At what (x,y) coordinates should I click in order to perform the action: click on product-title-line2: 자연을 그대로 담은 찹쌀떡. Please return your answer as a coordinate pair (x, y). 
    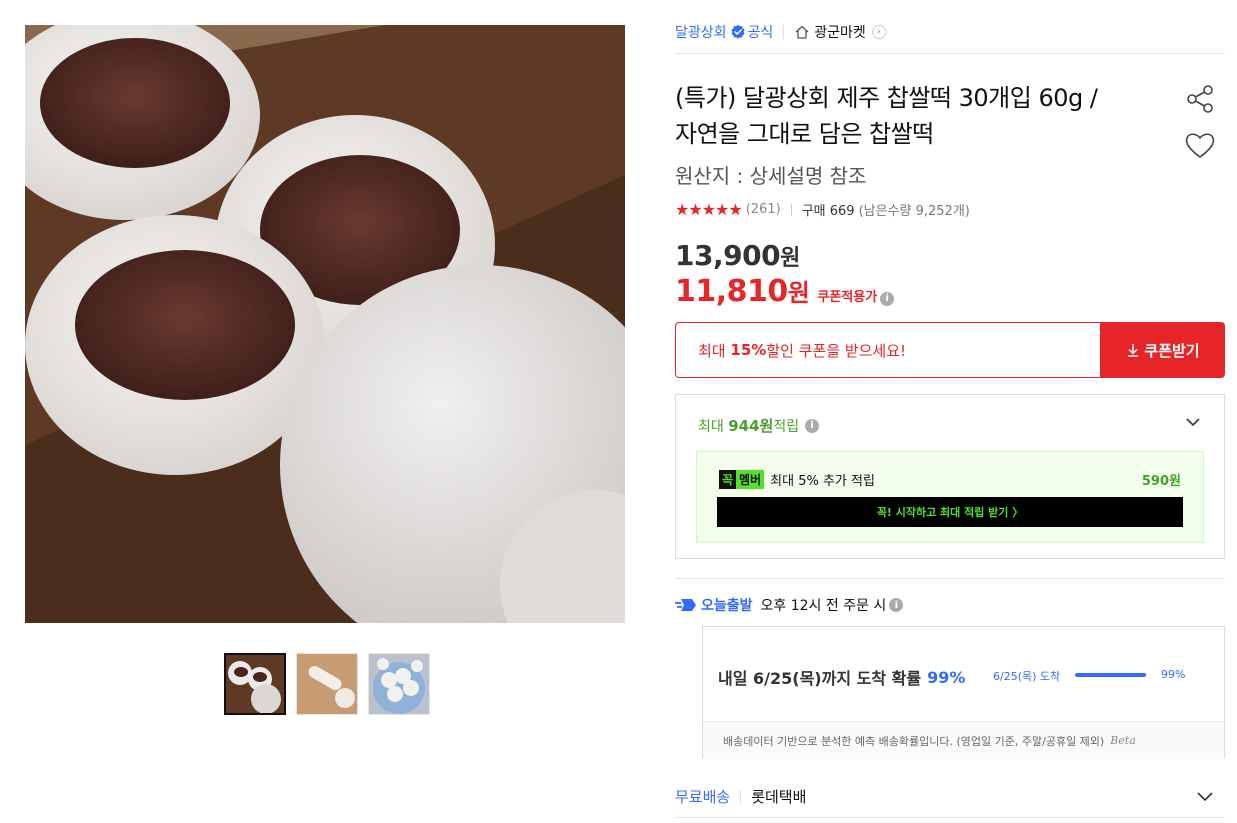
    Looking at the image, I should click on (804, 134).